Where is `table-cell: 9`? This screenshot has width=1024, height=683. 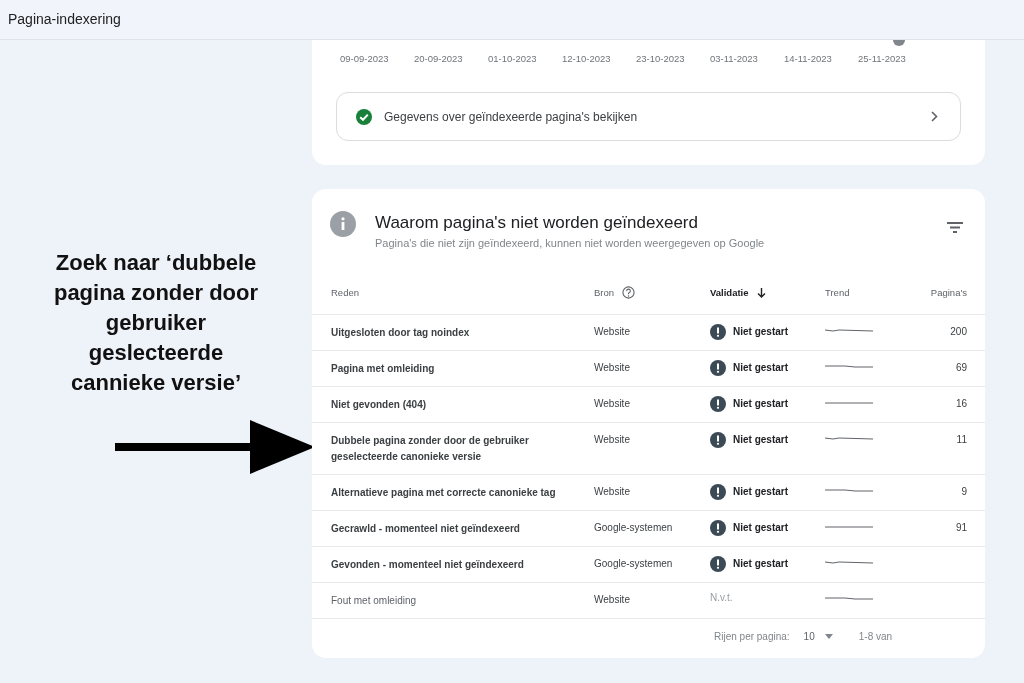 table-cell: 9 is located at coordinates (964, 491).